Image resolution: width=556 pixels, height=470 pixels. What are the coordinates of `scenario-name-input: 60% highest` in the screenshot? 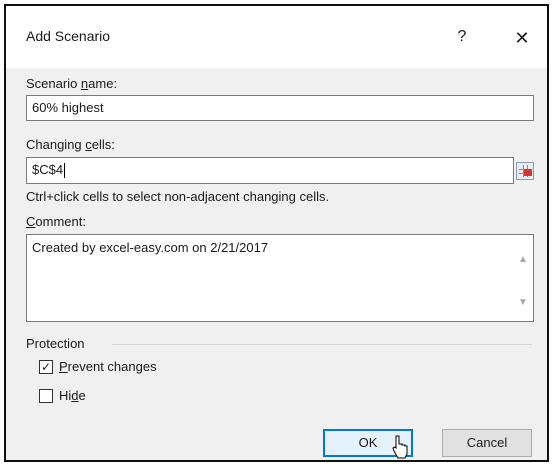 It's located at (280, 108).